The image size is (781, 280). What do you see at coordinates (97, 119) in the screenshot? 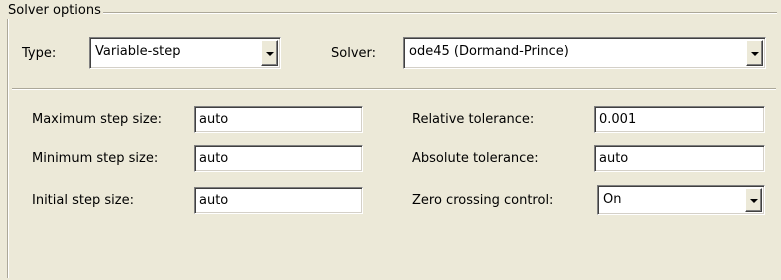
I see `max-step-size-label: Maximum step size:` at bounding box center [97, 119].